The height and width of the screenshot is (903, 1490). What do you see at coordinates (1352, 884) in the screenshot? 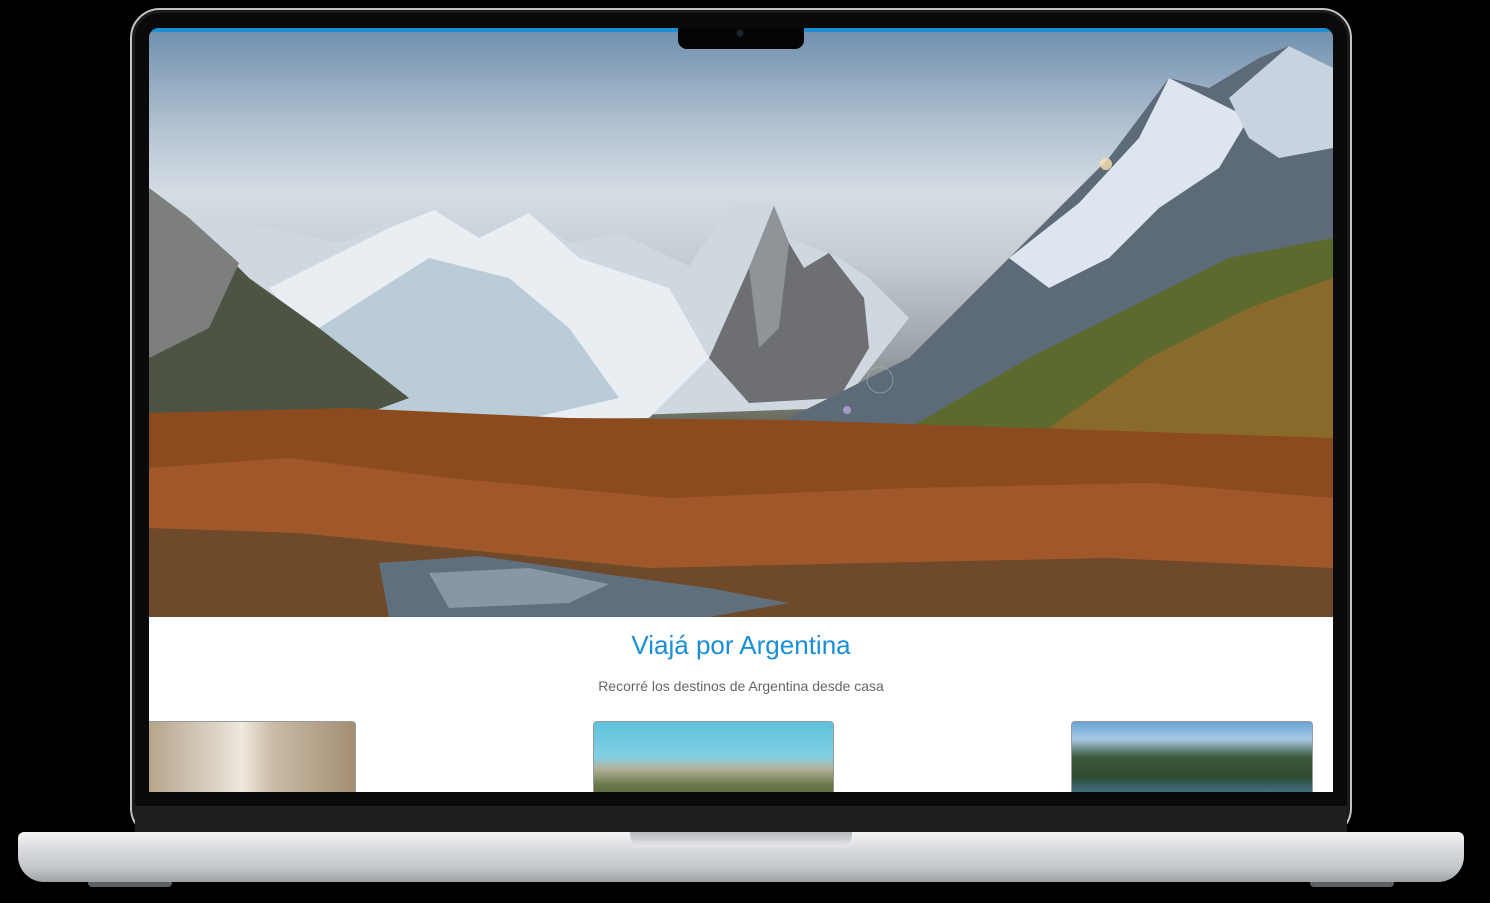
I see `laptop-foot-right` at bounding box center [1352, 884].